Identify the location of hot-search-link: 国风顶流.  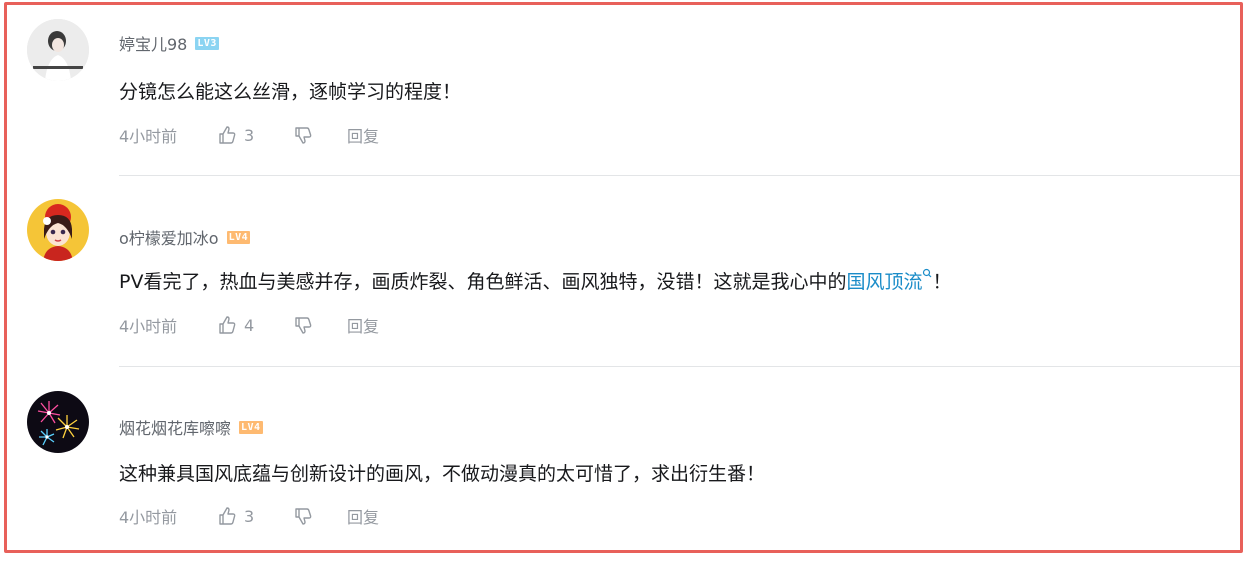
(889, 280).